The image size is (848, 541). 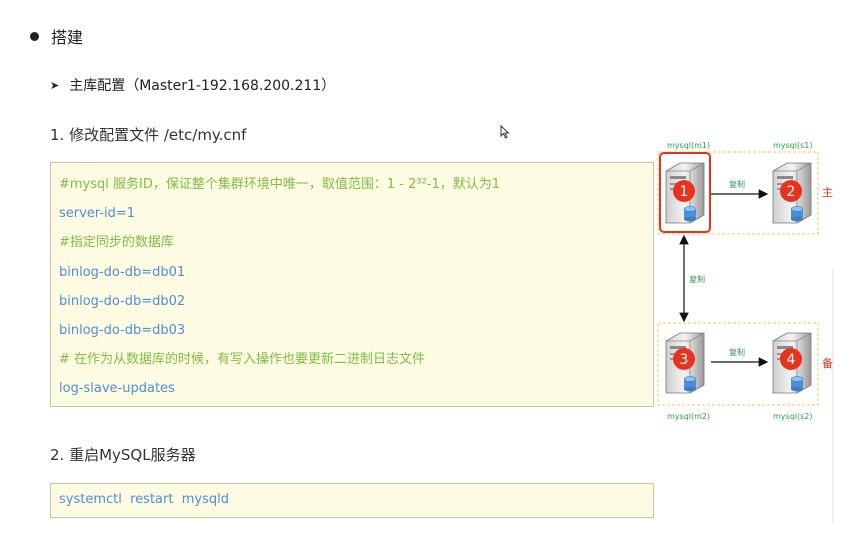 What do you see at coordinates (688, 416) in the screenshot?
I see `node-m2-label: mysql(m2)` at bounding box center [688, 416].